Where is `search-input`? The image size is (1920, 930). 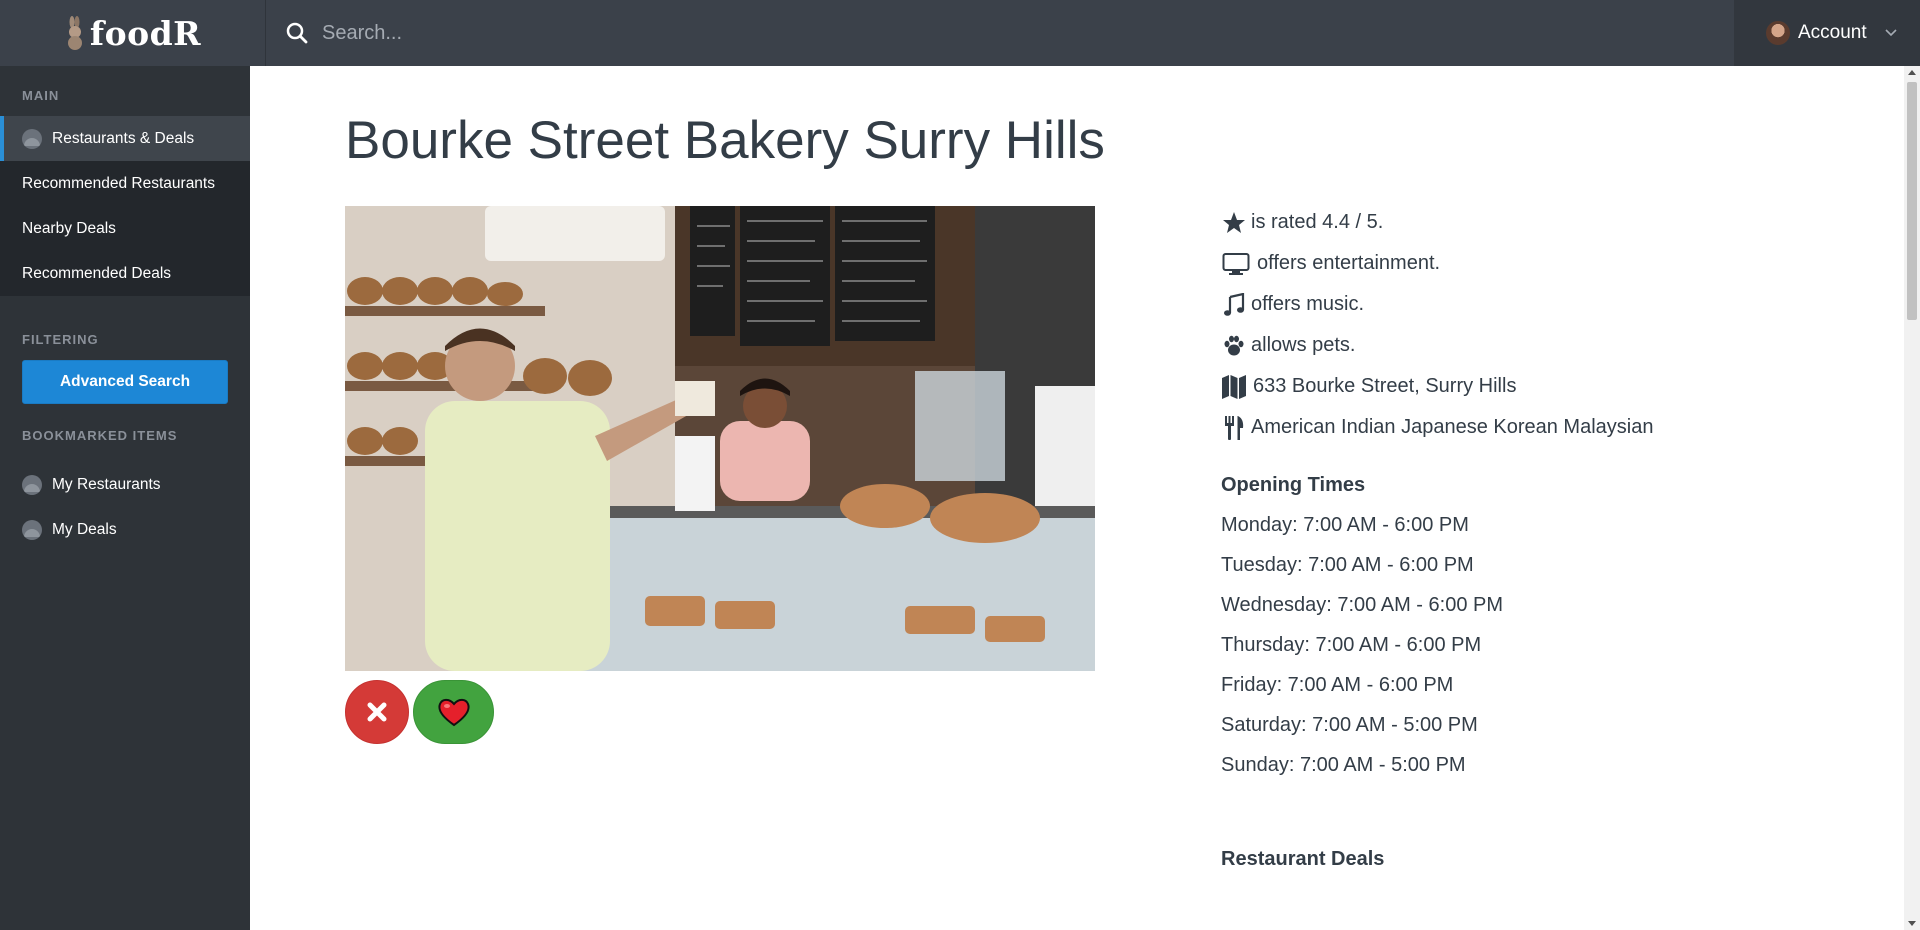 search-input is located at coordinates (772, 33).